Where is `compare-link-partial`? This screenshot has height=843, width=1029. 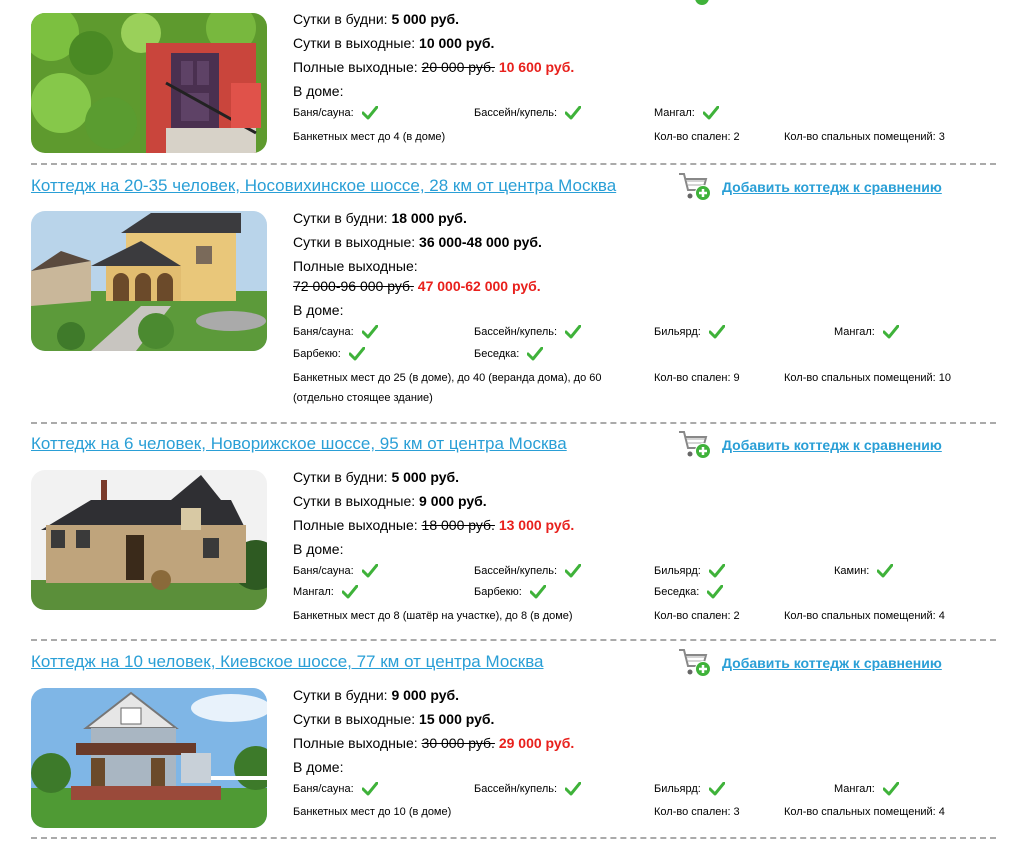 compare-link-partial is located at coordinates (695, 5).